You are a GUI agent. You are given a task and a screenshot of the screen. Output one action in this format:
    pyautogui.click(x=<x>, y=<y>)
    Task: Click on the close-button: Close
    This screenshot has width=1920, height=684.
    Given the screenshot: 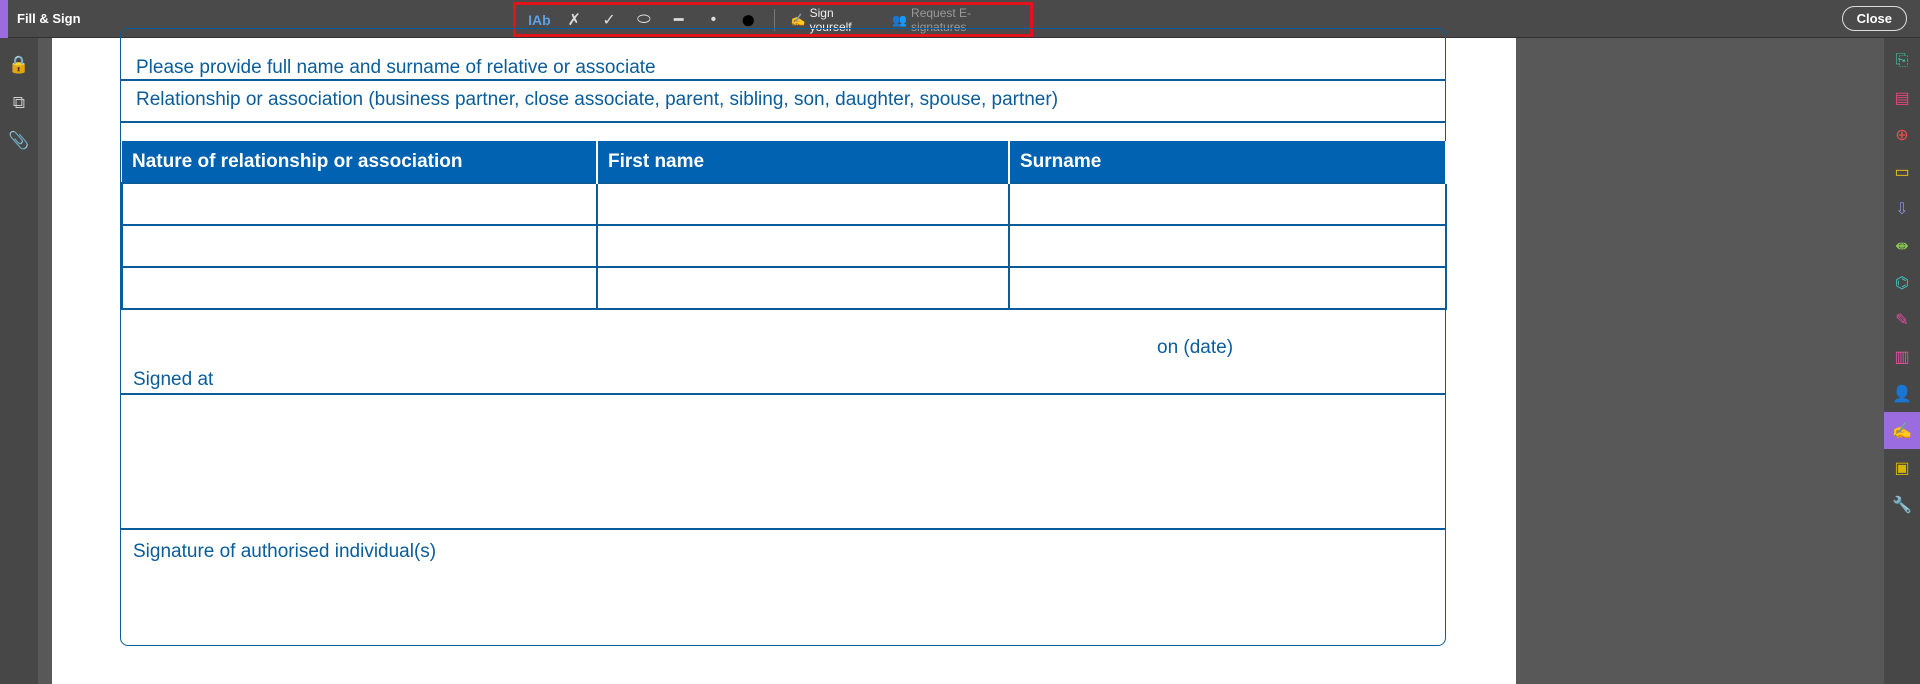 What is the action you would take?
    pyautogui.click(x=1874, y=18)
    